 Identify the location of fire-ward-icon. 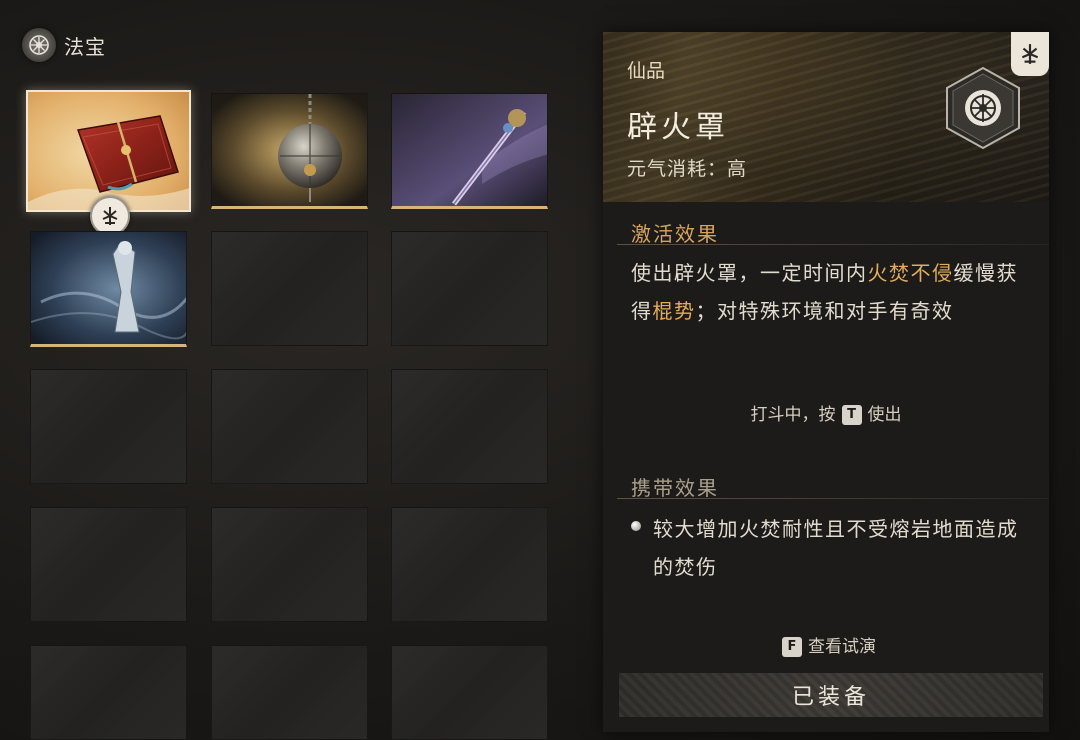
(110, 216).